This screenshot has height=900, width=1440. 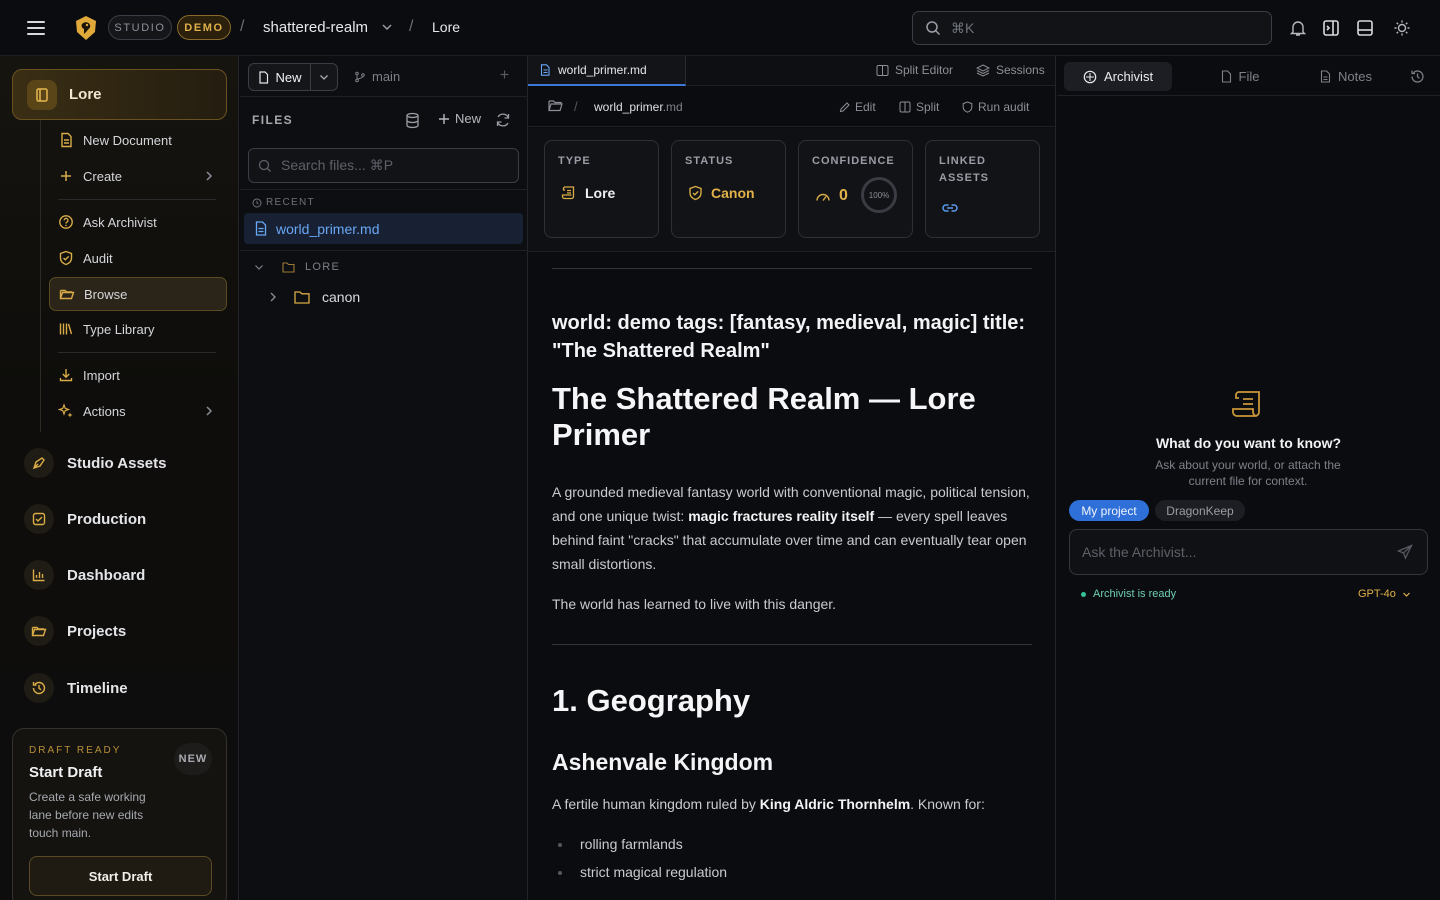 What do you see at coordinates (855, 189) in the screenshot?
I see `meta-card-confidence: CONFIDENCE 0 100%` at bounding box center [855, 189].